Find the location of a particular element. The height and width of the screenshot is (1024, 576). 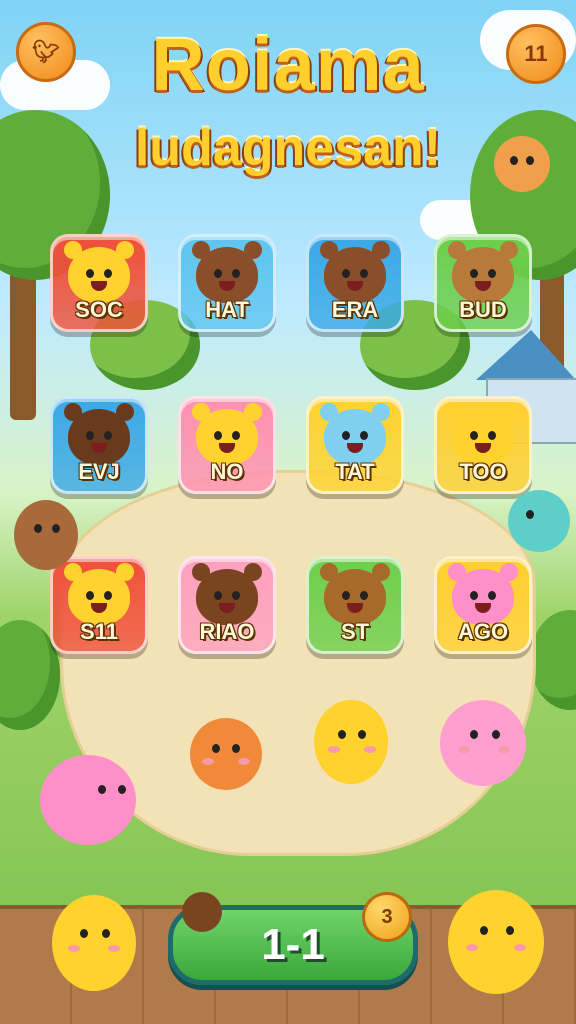

tile-word: EVJ is located at coordinates (99, 471).